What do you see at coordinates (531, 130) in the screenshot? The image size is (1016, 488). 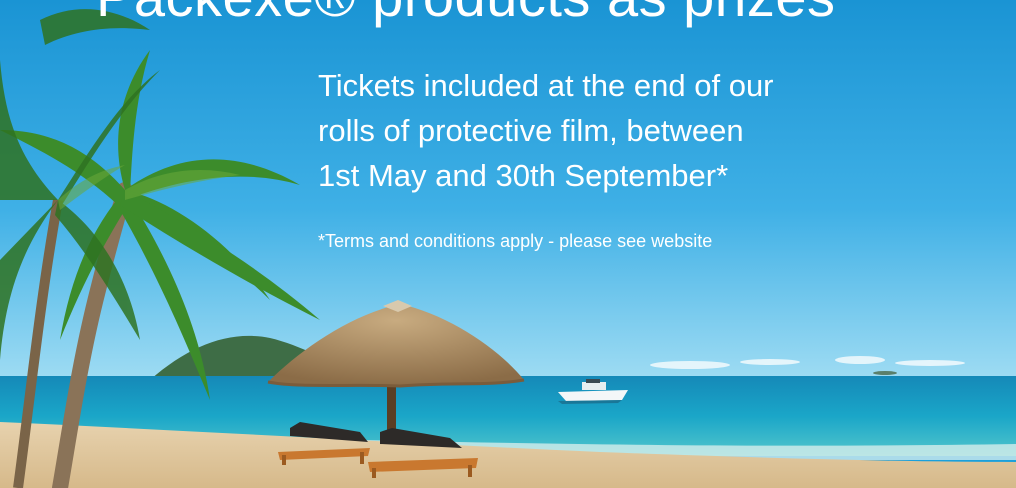 I see `subheadline-line: rolls of protective film, between` at bounding box center [531, 130].